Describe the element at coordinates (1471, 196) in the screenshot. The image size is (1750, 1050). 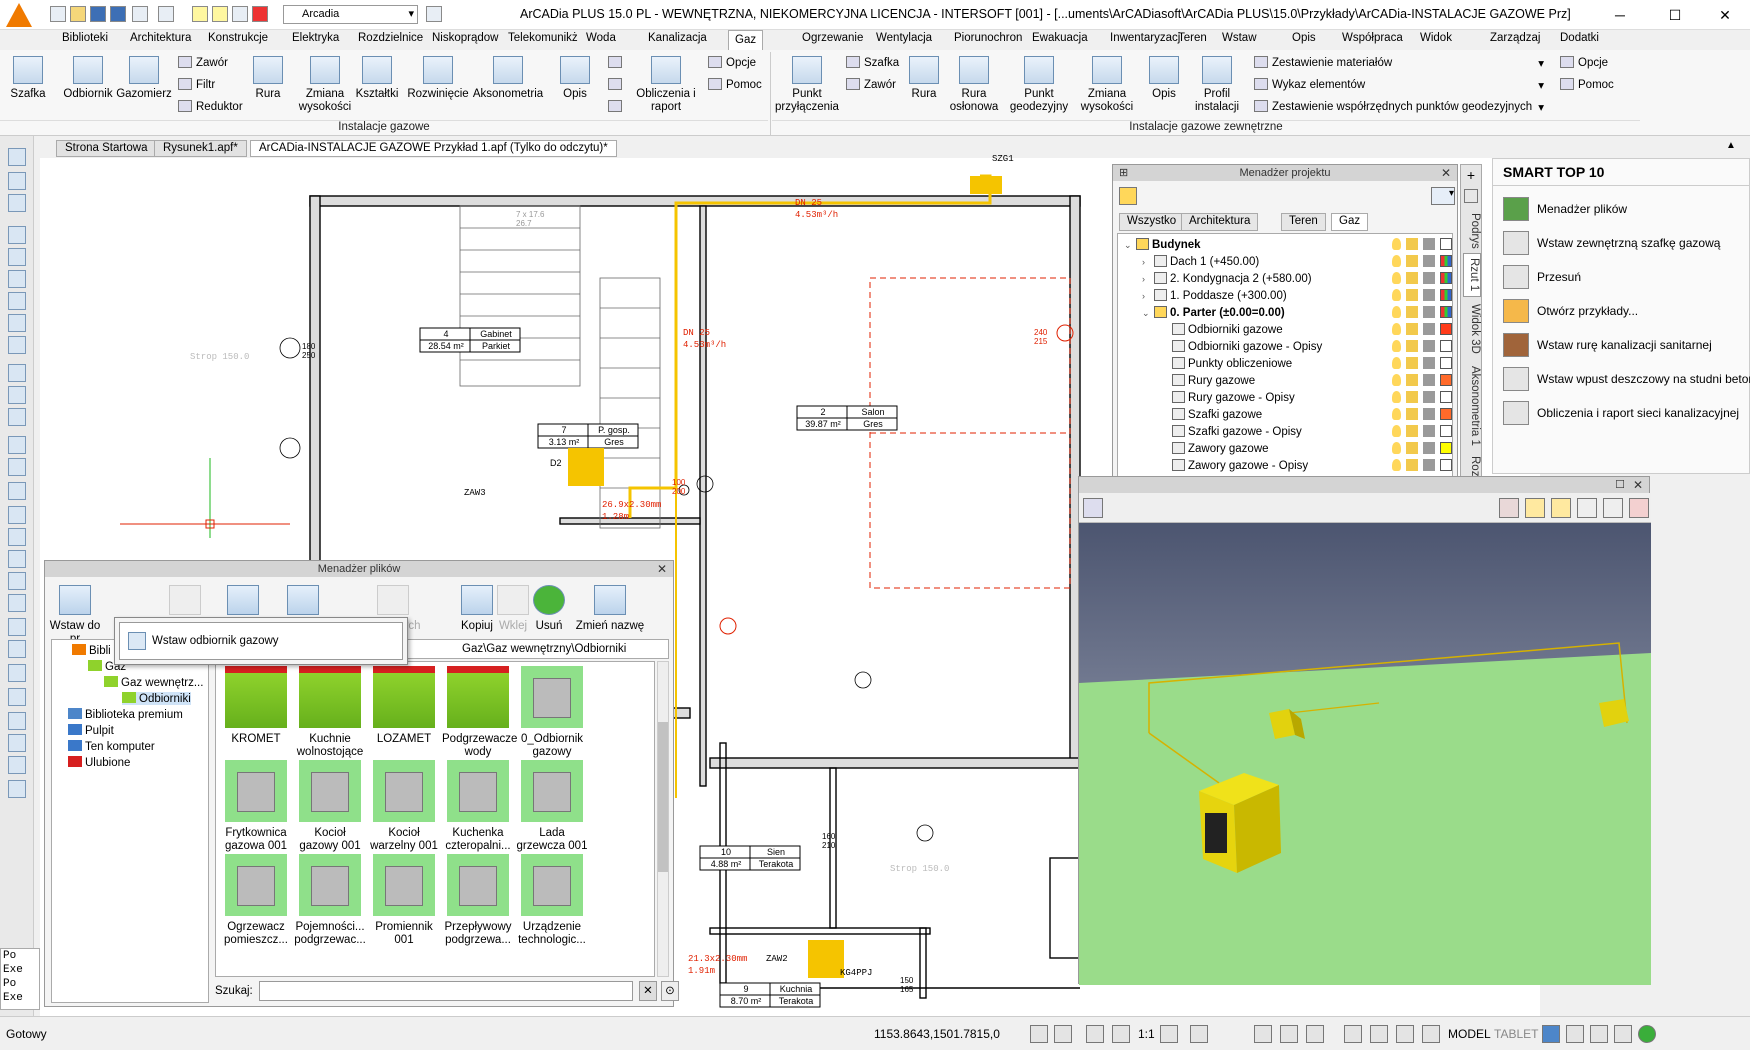
I see `view-list-icon` at that location.